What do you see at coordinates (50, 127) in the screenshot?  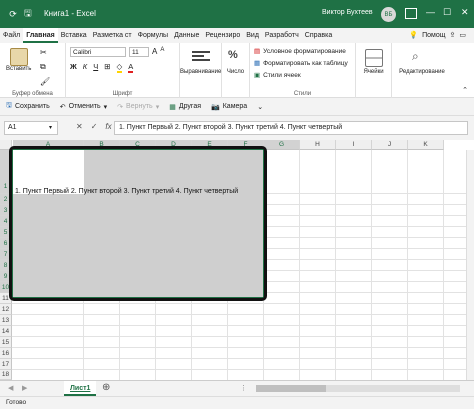 I see `name-box-dropdown-icon: ▾` at bounding box center [50, 127].